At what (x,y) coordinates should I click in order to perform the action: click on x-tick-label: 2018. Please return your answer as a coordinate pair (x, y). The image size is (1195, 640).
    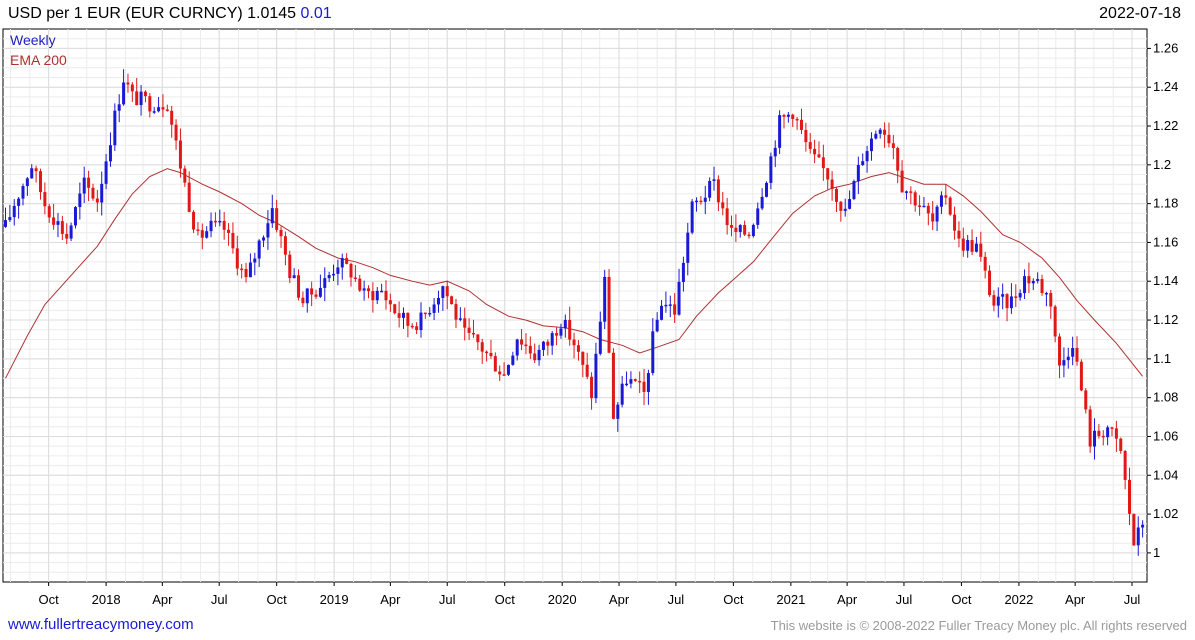
    Looking at the image, I should click on (106, 599).